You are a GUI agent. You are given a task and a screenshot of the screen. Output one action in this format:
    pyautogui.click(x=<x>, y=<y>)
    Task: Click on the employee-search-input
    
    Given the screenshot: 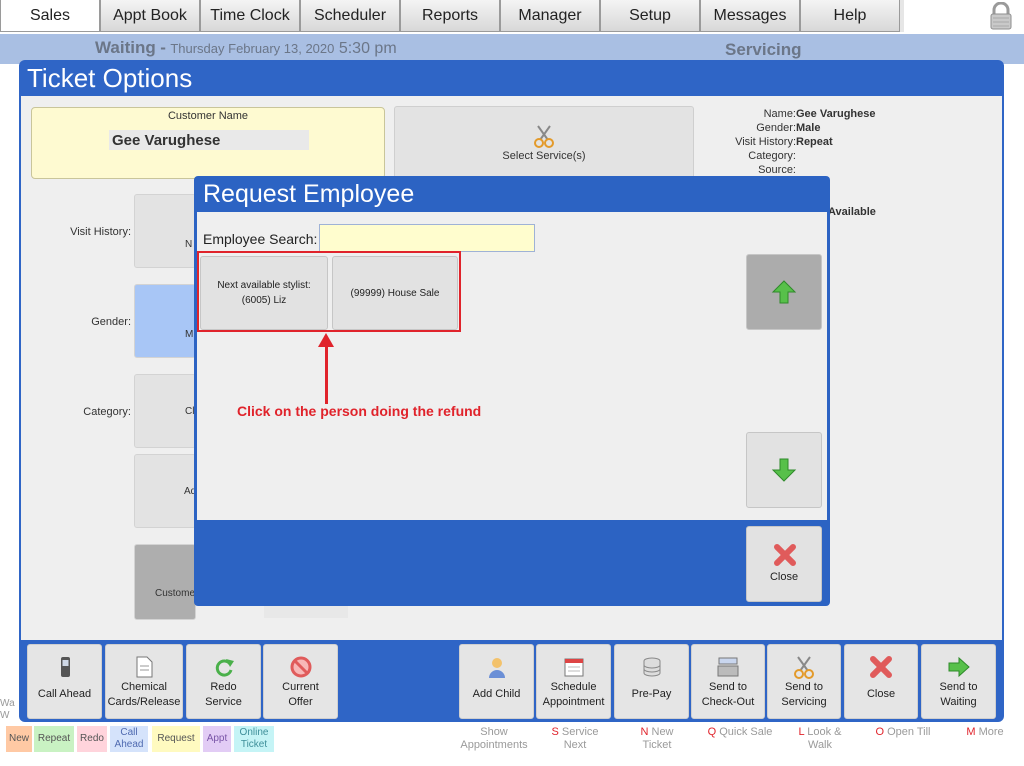 What is the action you would take?
    pyautogui.click(x=427, y=238)
    